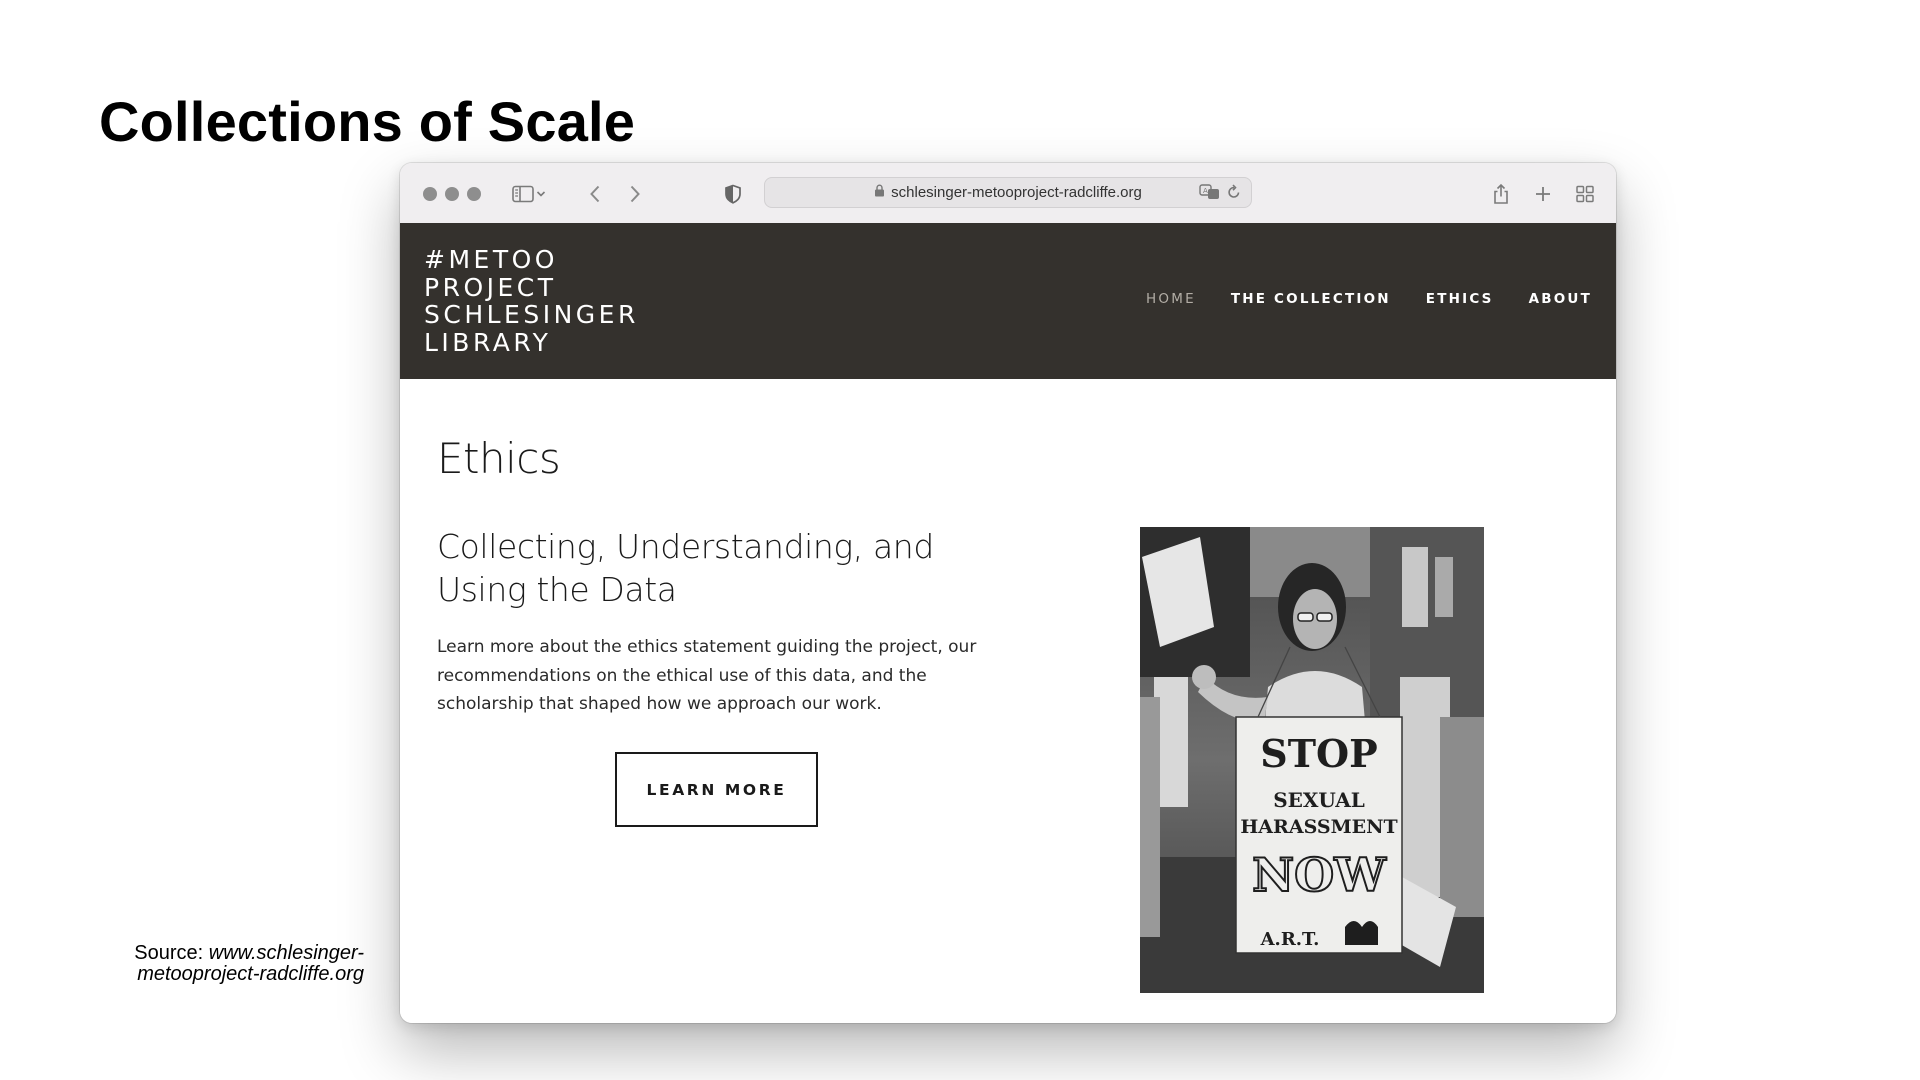 The height and width of the screenshot is (1080, 1920). I want to click on new-tab-icon, so click(1543, 194).